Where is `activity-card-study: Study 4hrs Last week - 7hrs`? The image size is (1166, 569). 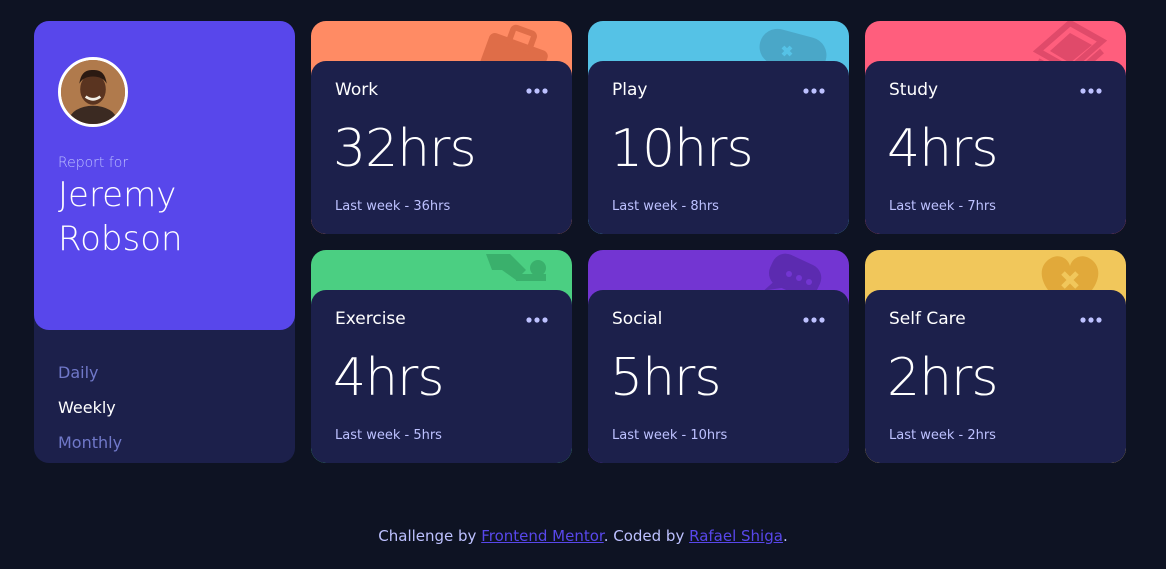 activity-card-study: Study 4hrs Last week - 7hrs is located at coordinates (995, 127).